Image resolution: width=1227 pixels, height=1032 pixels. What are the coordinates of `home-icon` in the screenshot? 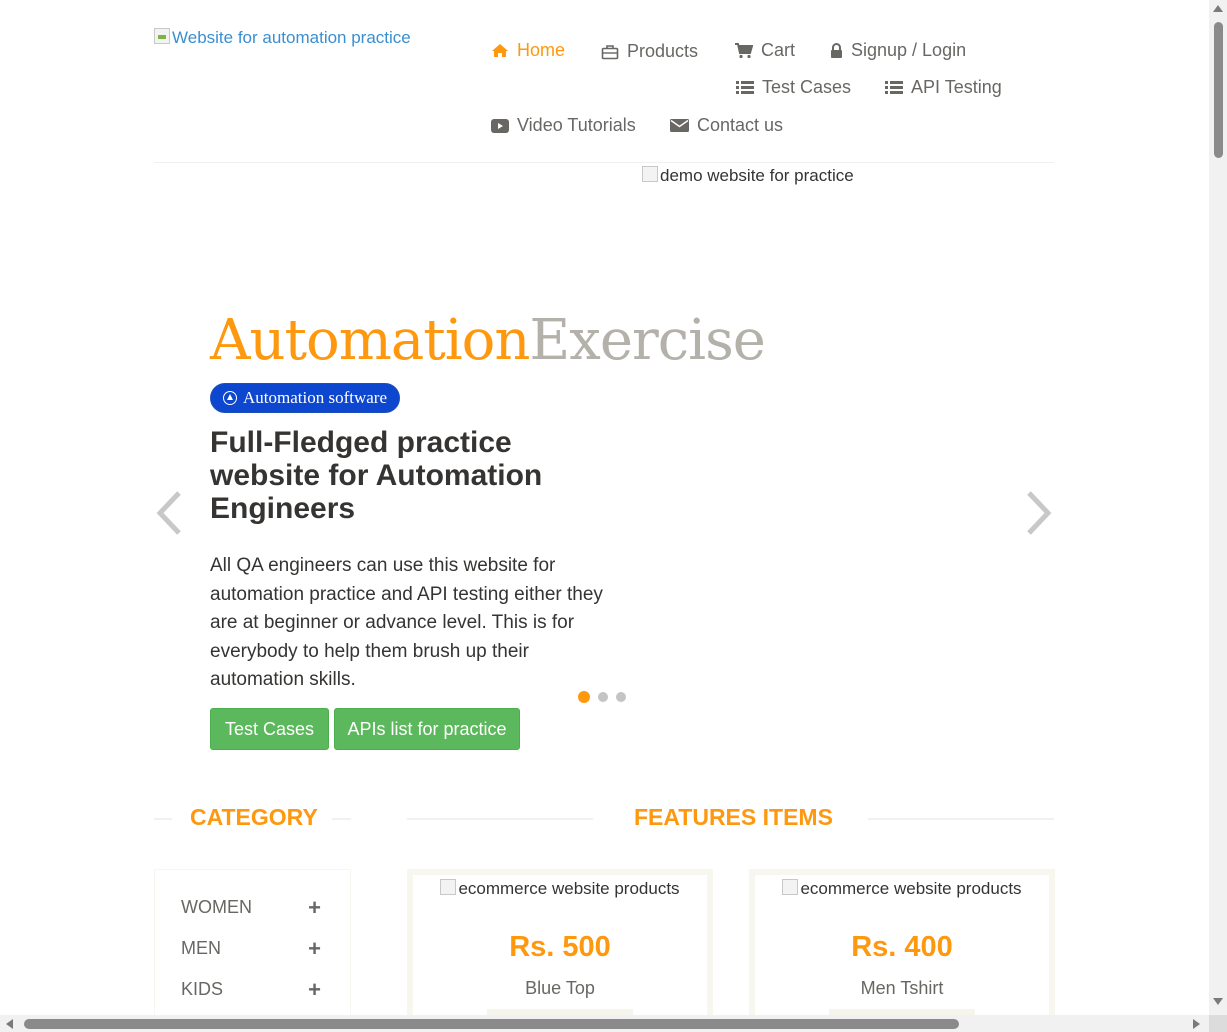 It's located at (500, 50).